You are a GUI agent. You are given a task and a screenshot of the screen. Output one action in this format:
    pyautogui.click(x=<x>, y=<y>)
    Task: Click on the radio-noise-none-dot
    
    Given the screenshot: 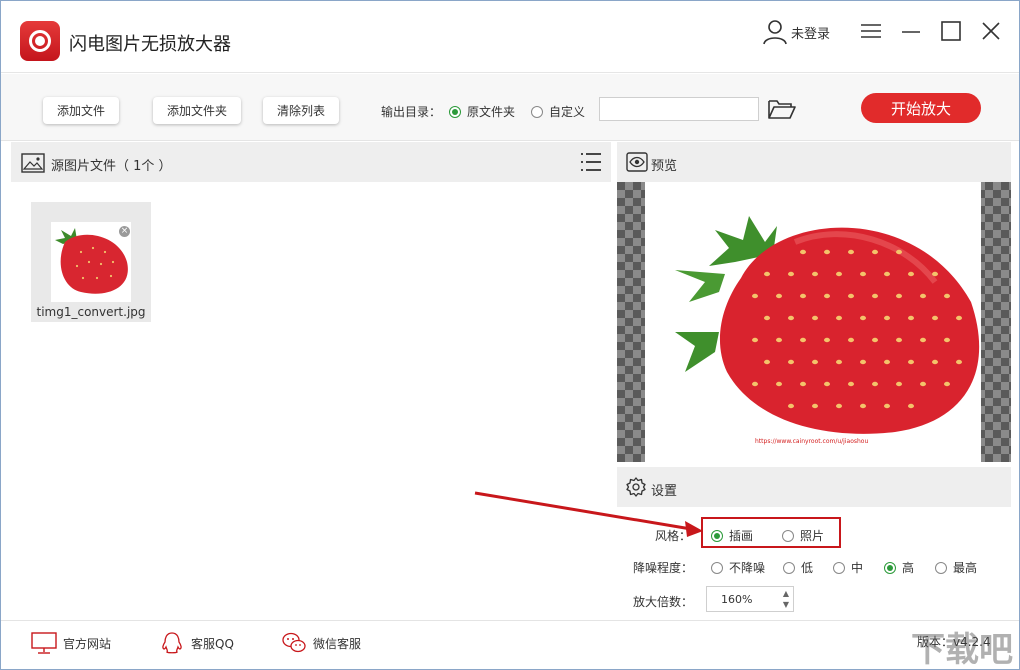 What is the action you would take?
    pyautogui.click(x=717, y=567)
    